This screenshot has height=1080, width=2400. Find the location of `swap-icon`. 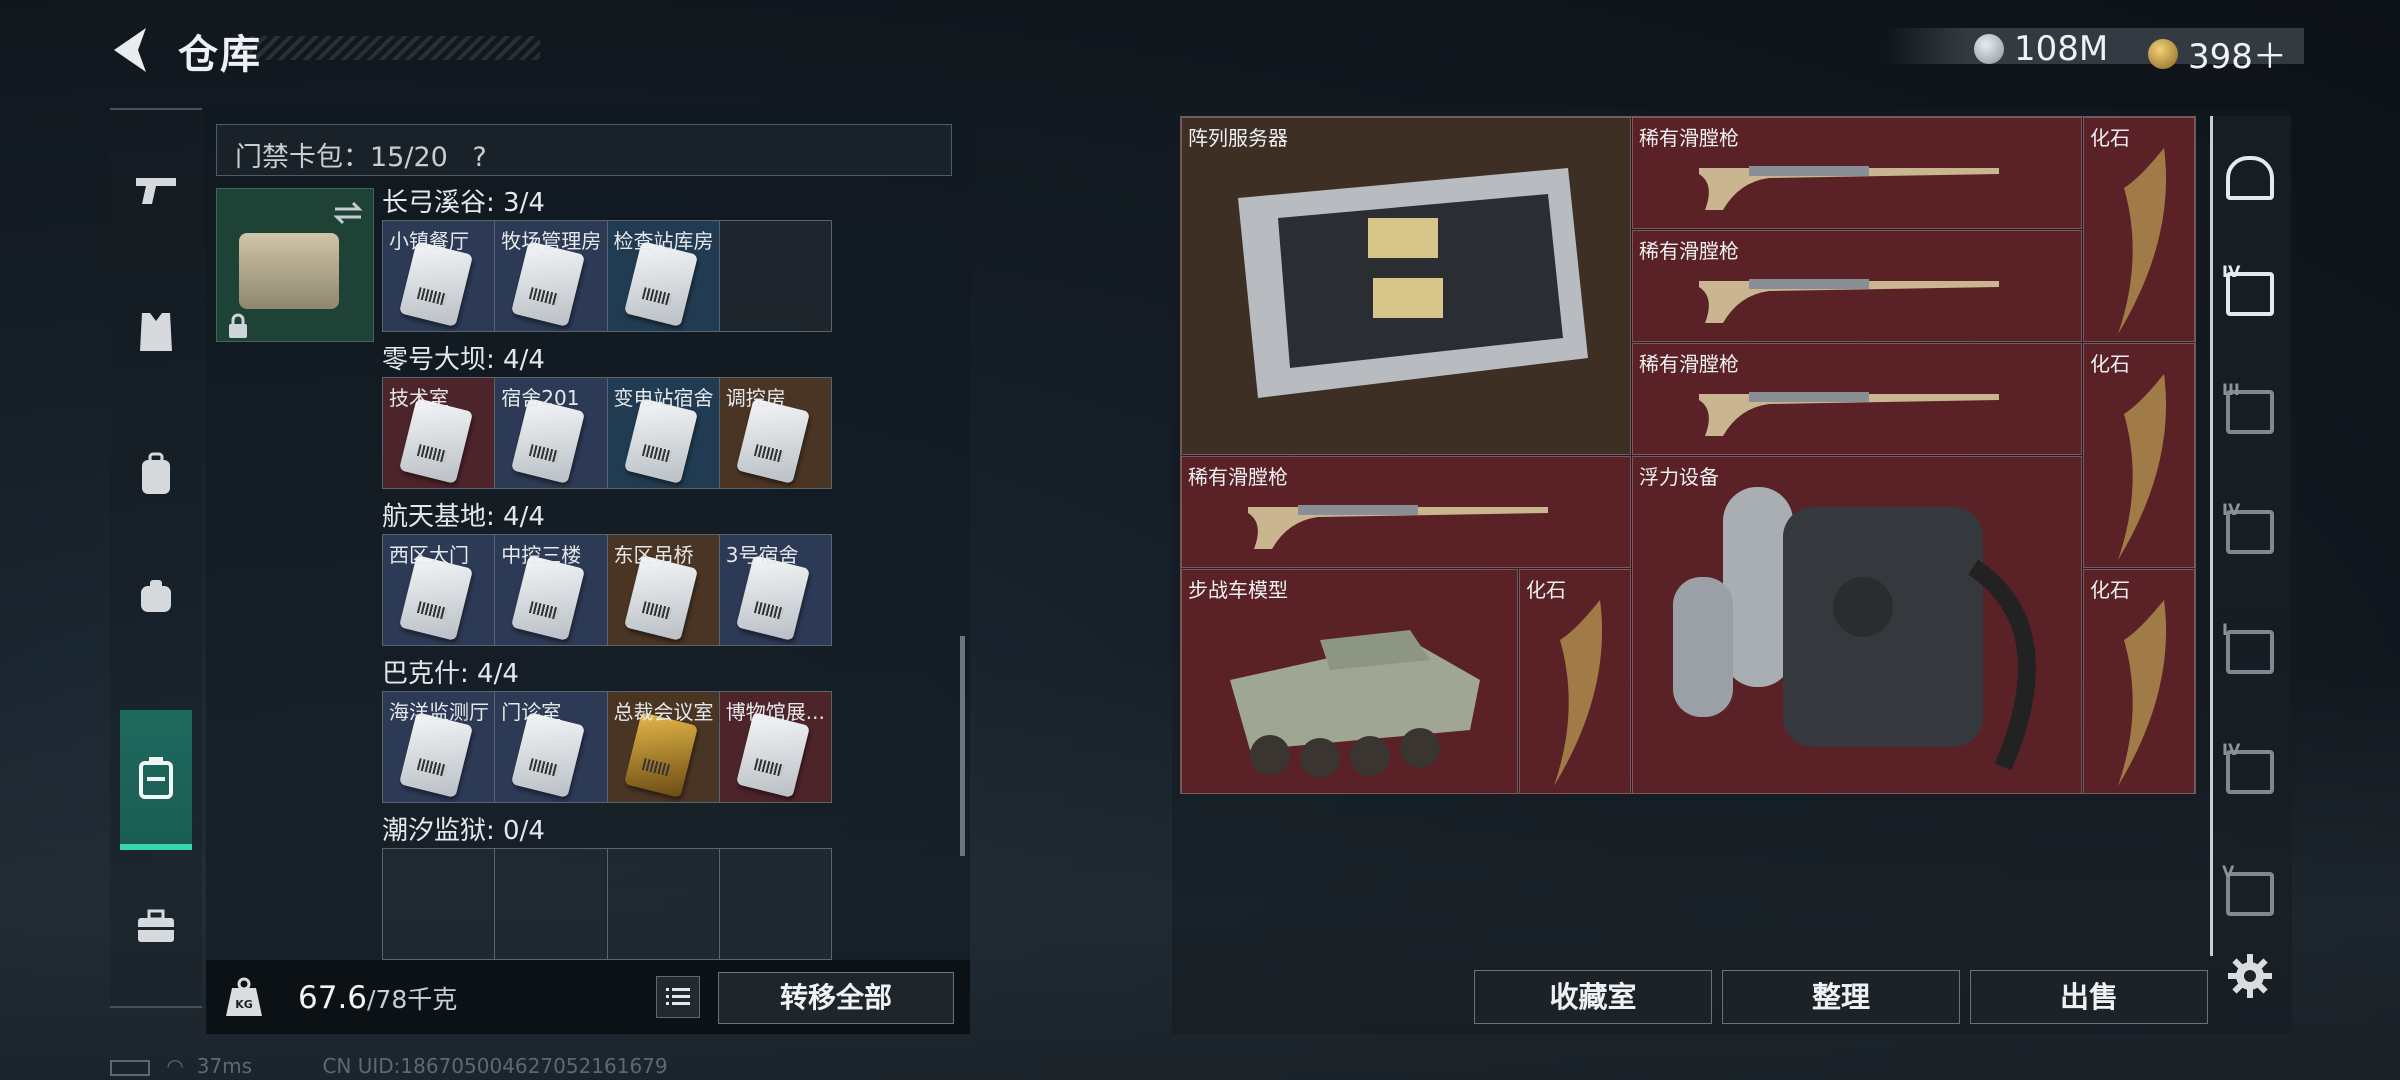

swap-icon is located at coordinates (348, 213).